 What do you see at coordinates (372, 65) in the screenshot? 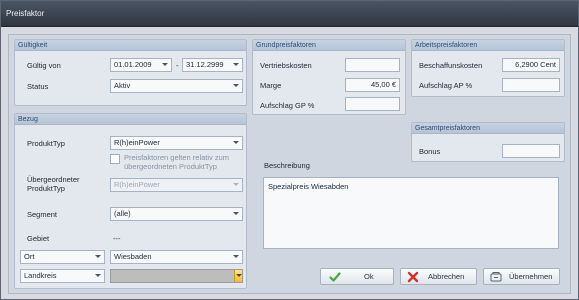
I see `vertriebskosten-input` at bounding box center [372, 65].